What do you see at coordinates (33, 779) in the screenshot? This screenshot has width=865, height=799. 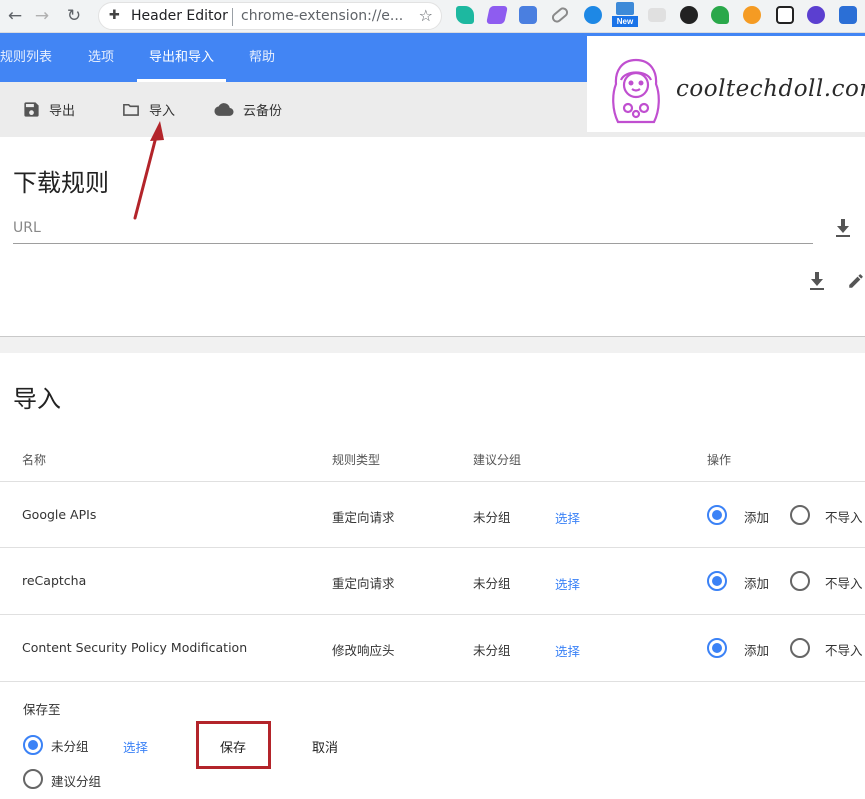 I see `suggested-group-radio` at bounding box center [33, 779].